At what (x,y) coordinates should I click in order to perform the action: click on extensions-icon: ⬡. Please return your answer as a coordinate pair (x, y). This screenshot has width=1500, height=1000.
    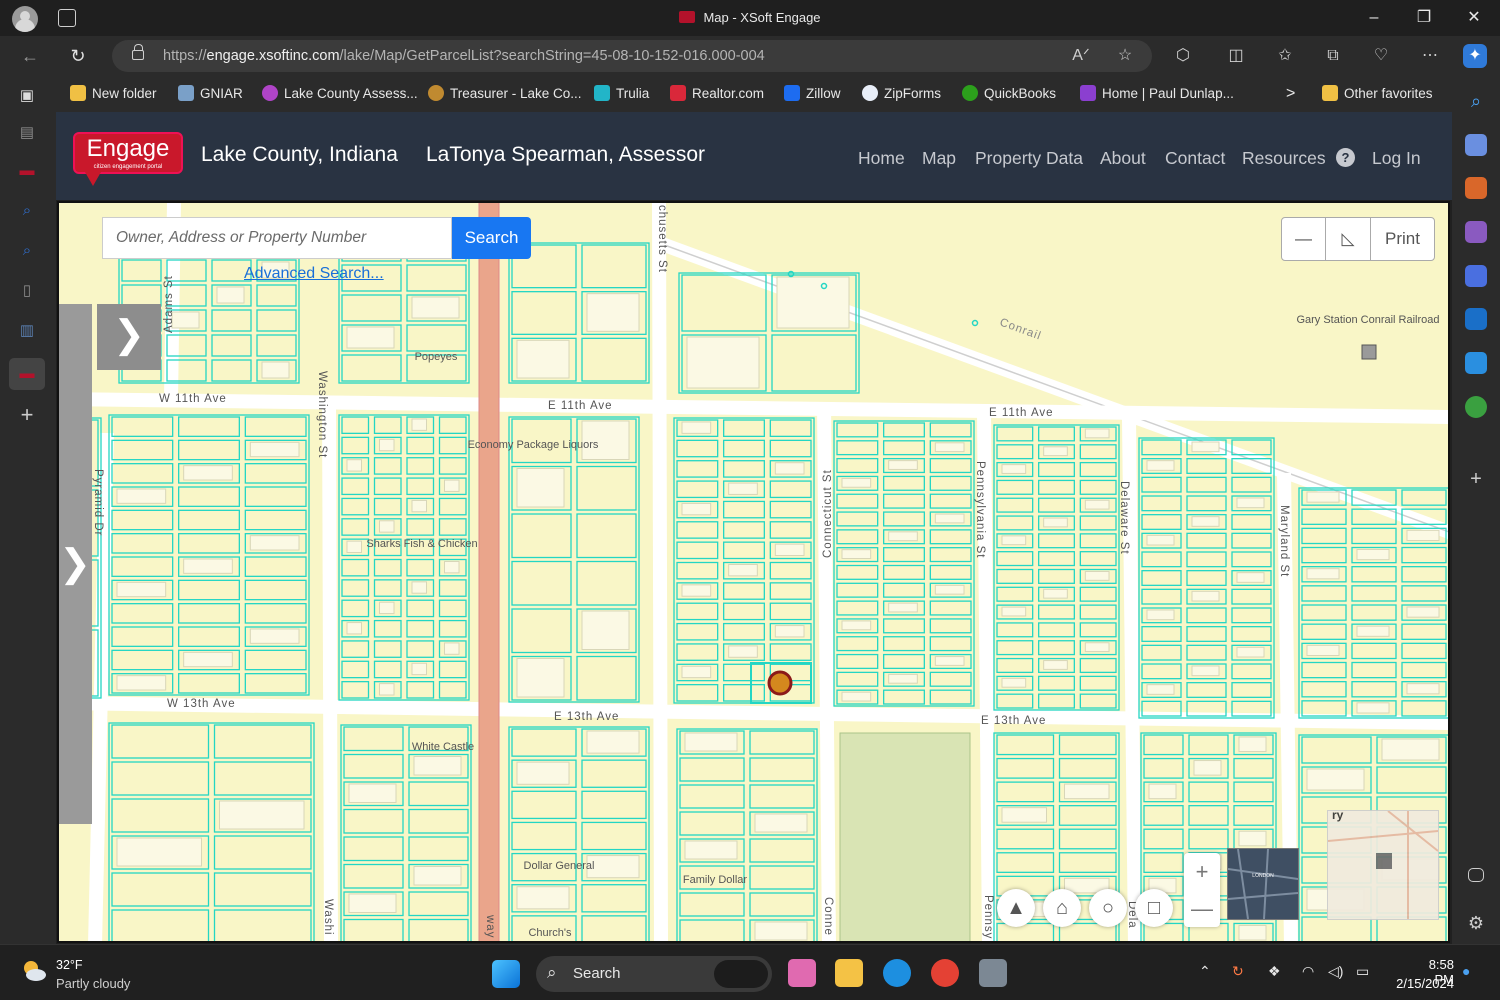
    Looking at the image, I should click on (1183, 56).